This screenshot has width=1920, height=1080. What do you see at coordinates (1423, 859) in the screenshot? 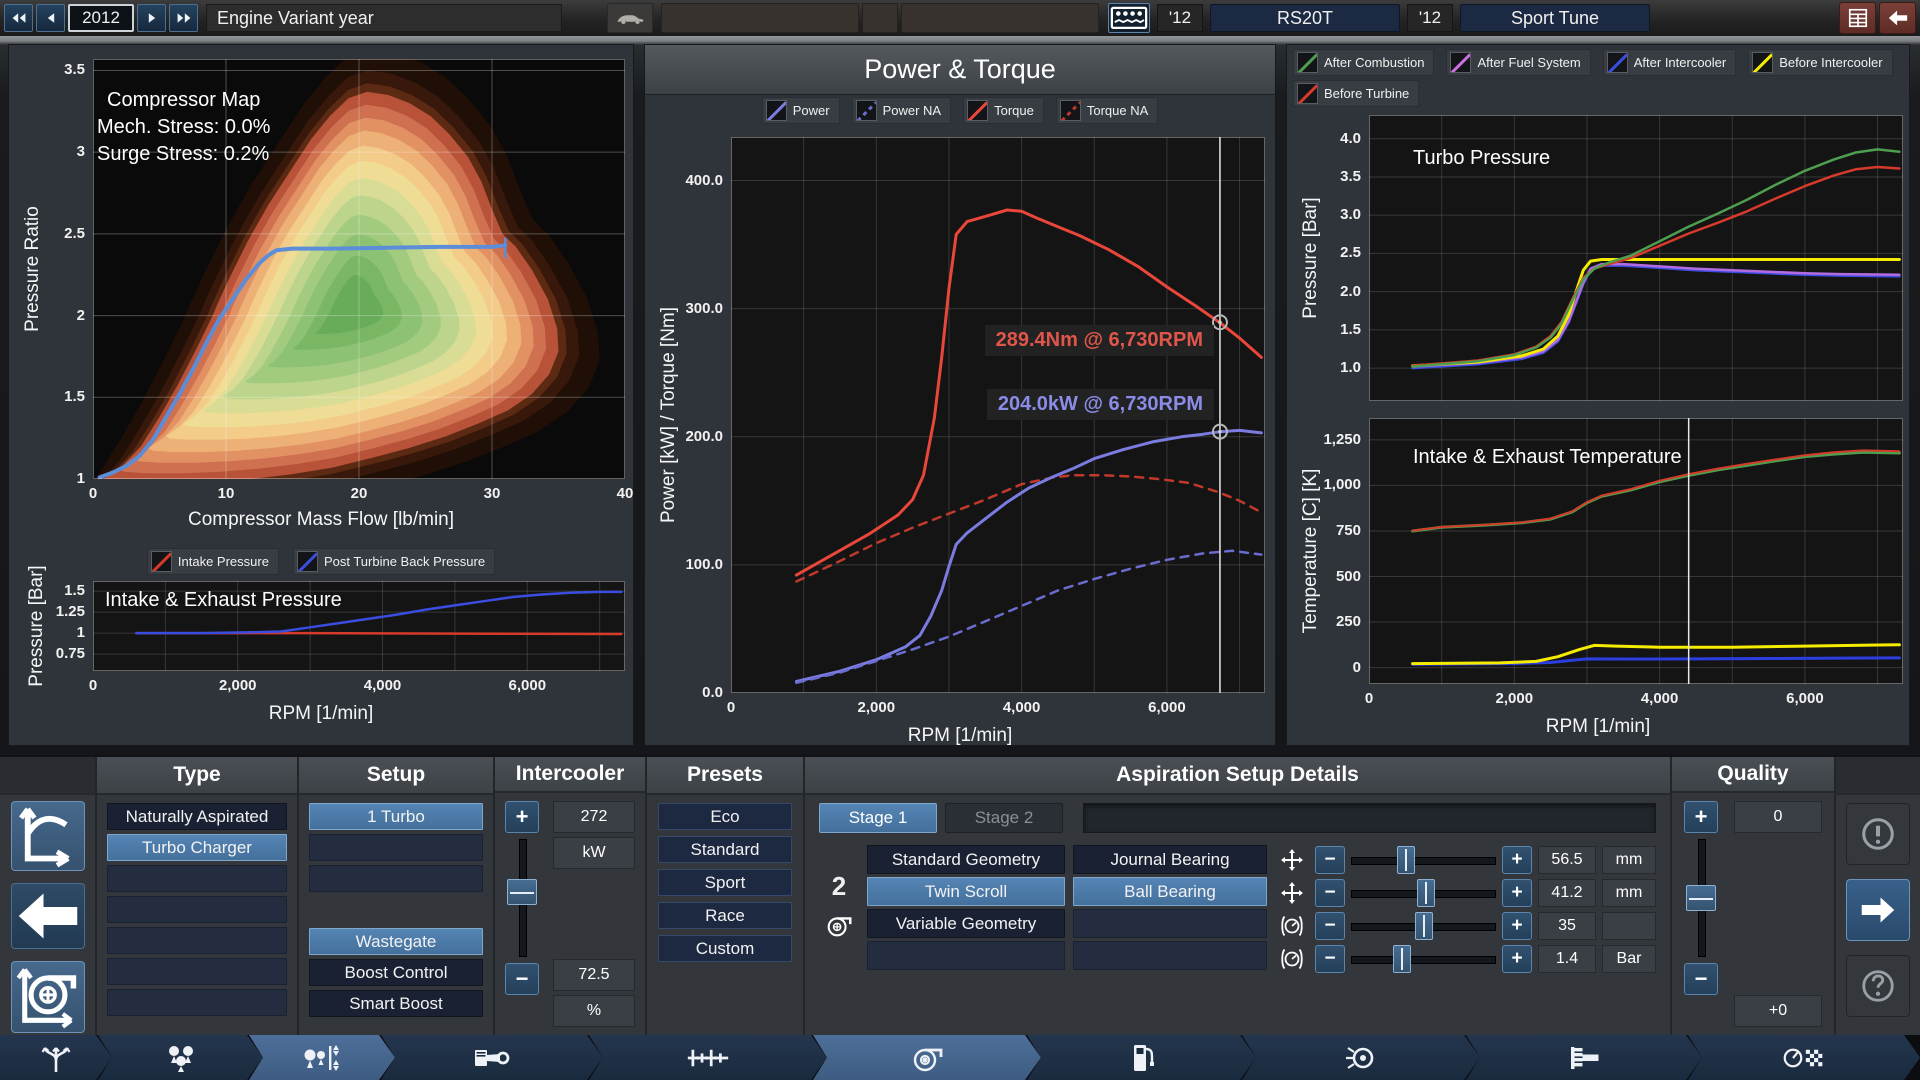
I see `compressor-size-slider` at bounding box center [1423, 859].